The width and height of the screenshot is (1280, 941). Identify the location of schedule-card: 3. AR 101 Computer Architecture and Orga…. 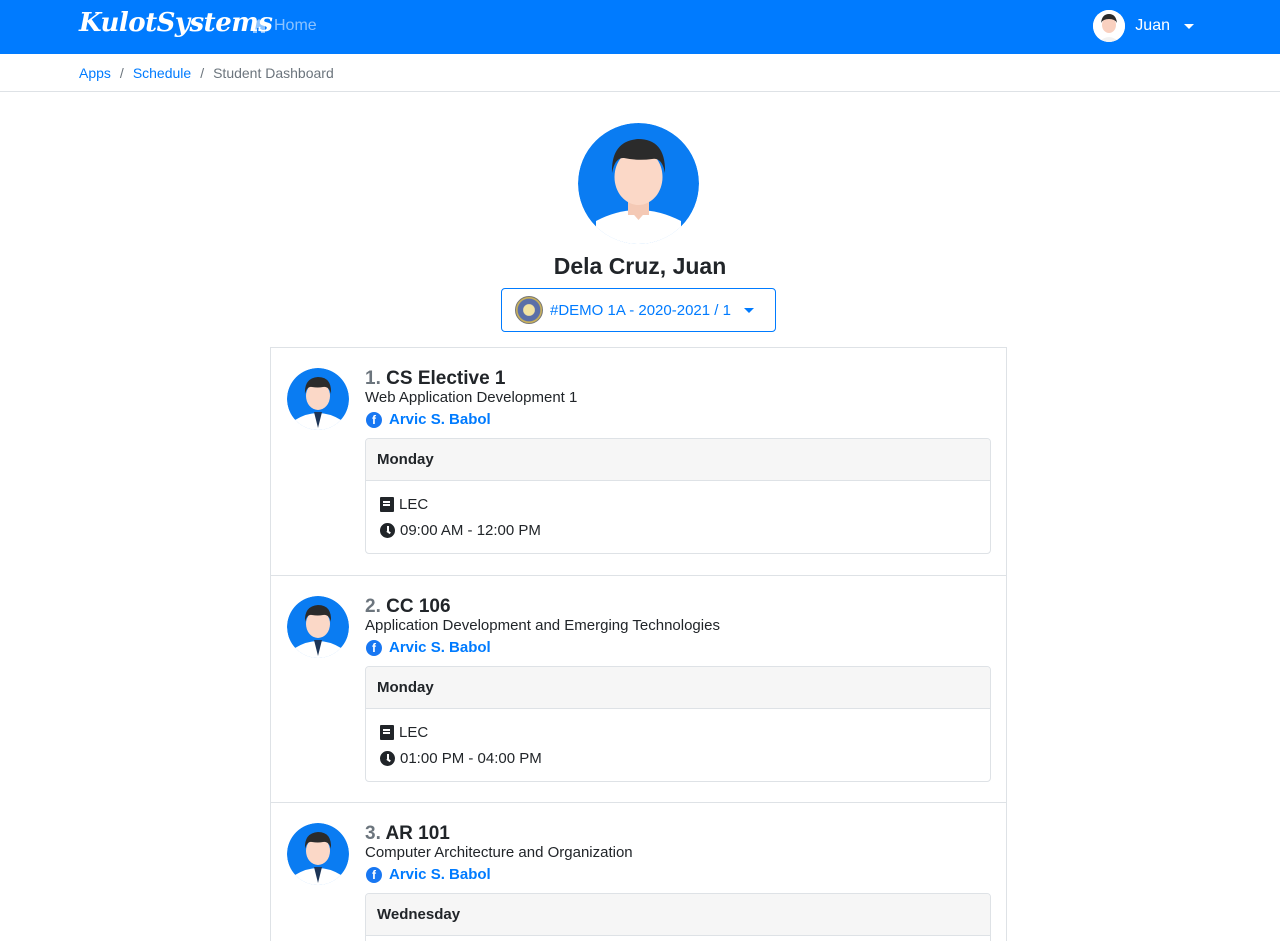
(638, 871).